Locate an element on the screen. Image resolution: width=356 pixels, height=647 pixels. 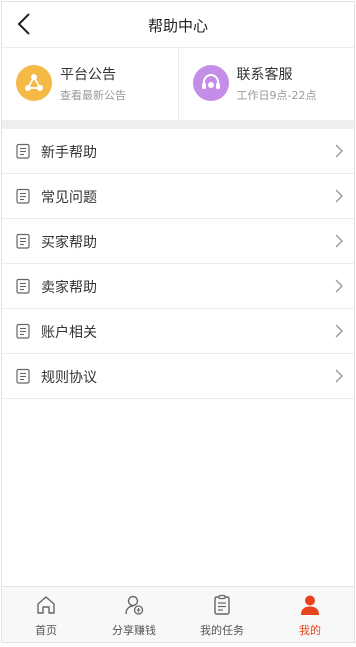
menu-item-label: 规则协议 is located at coordinates (69, 378).